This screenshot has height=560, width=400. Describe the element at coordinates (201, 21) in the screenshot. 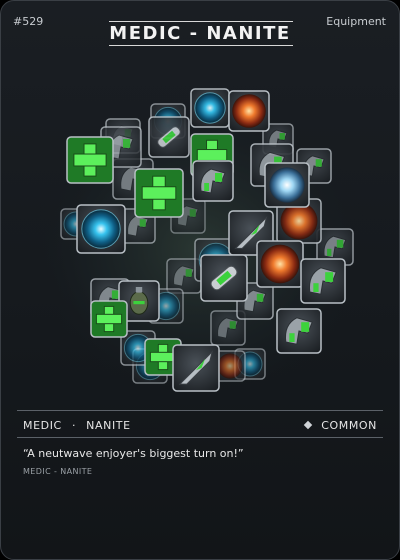

I see `title-rule-top` at that location.